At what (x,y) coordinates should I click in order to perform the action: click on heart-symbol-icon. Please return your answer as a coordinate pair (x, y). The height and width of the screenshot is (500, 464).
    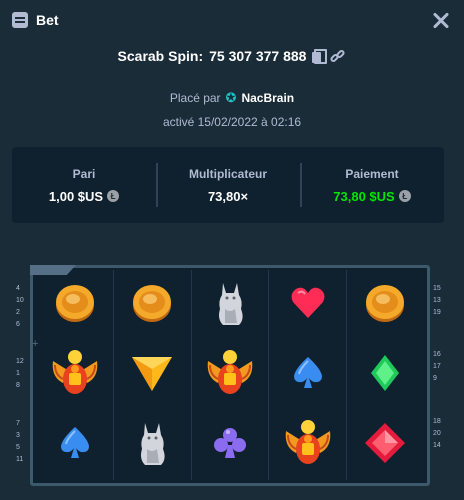
    Looking at the image, I should click on (308, 305).